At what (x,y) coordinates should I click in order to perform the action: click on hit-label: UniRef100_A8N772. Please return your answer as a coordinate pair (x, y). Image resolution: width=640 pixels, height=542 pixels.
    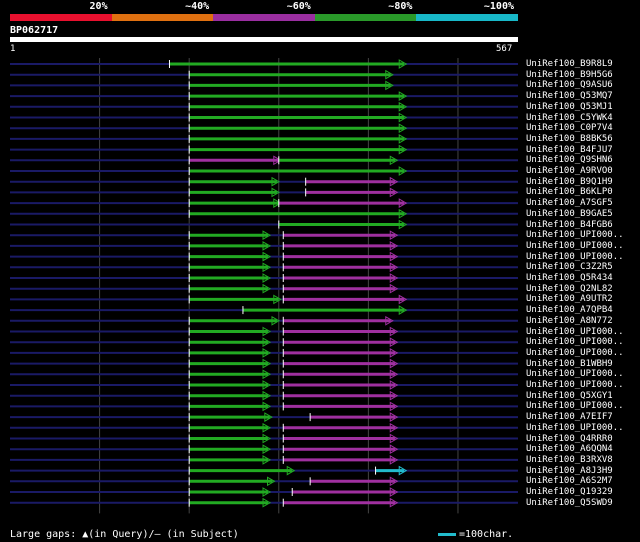
    Looking at the image, I should click on (569, 321).